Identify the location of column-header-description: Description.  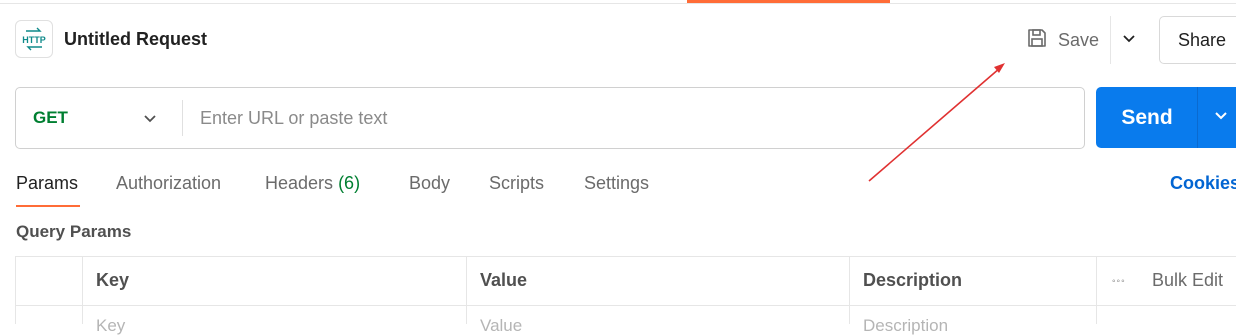
(913, 280).